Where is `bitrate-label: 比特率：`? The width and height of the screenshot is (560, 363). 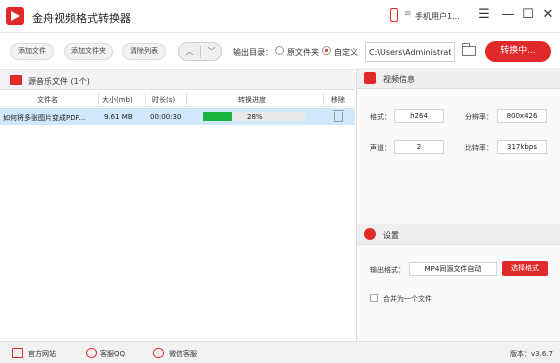 bitrate-label: 比特率： is located at coordinates (479, 148).